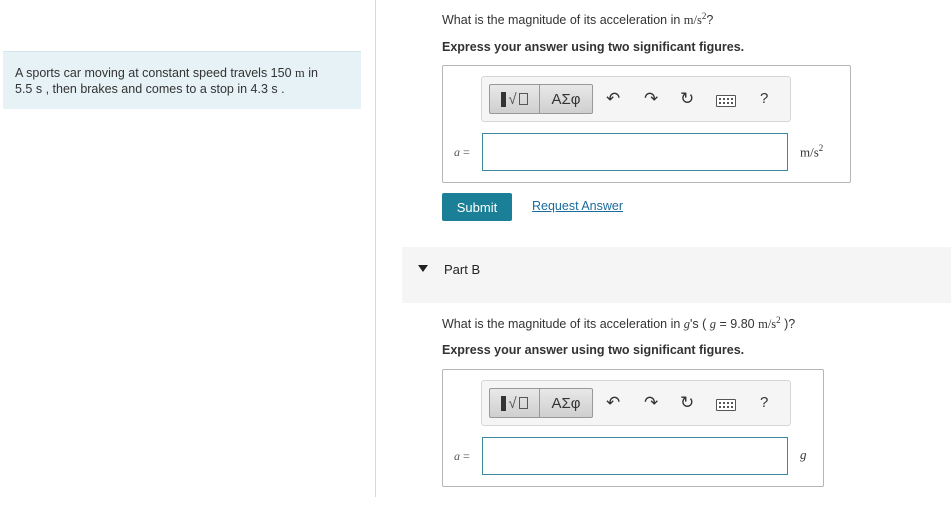  Describe the element at coordinates (462, 269) in the screenshot. I see `part-b-title: Part B` at that location.